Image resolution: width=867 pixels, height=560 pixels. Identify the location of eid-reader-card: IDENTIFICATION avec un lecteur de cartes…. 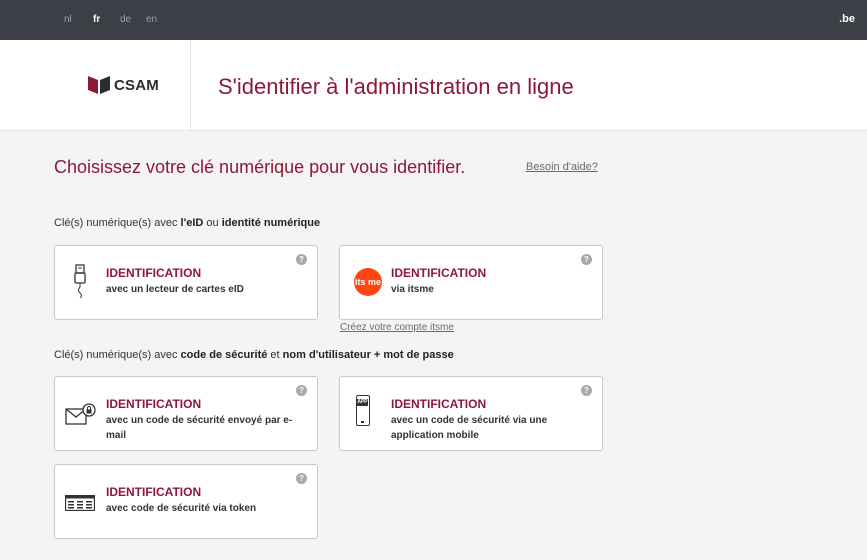
(186, 282).